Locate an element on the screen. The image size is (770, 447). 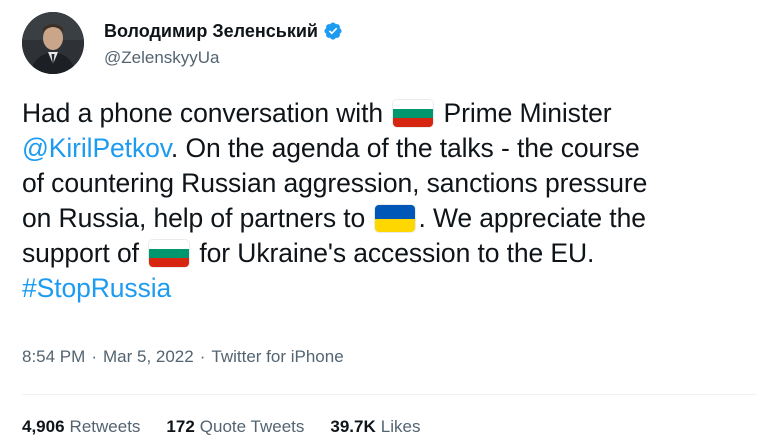
quote-tweets-stat: 172 Quote Tweets is located at coordinates (235, 427).